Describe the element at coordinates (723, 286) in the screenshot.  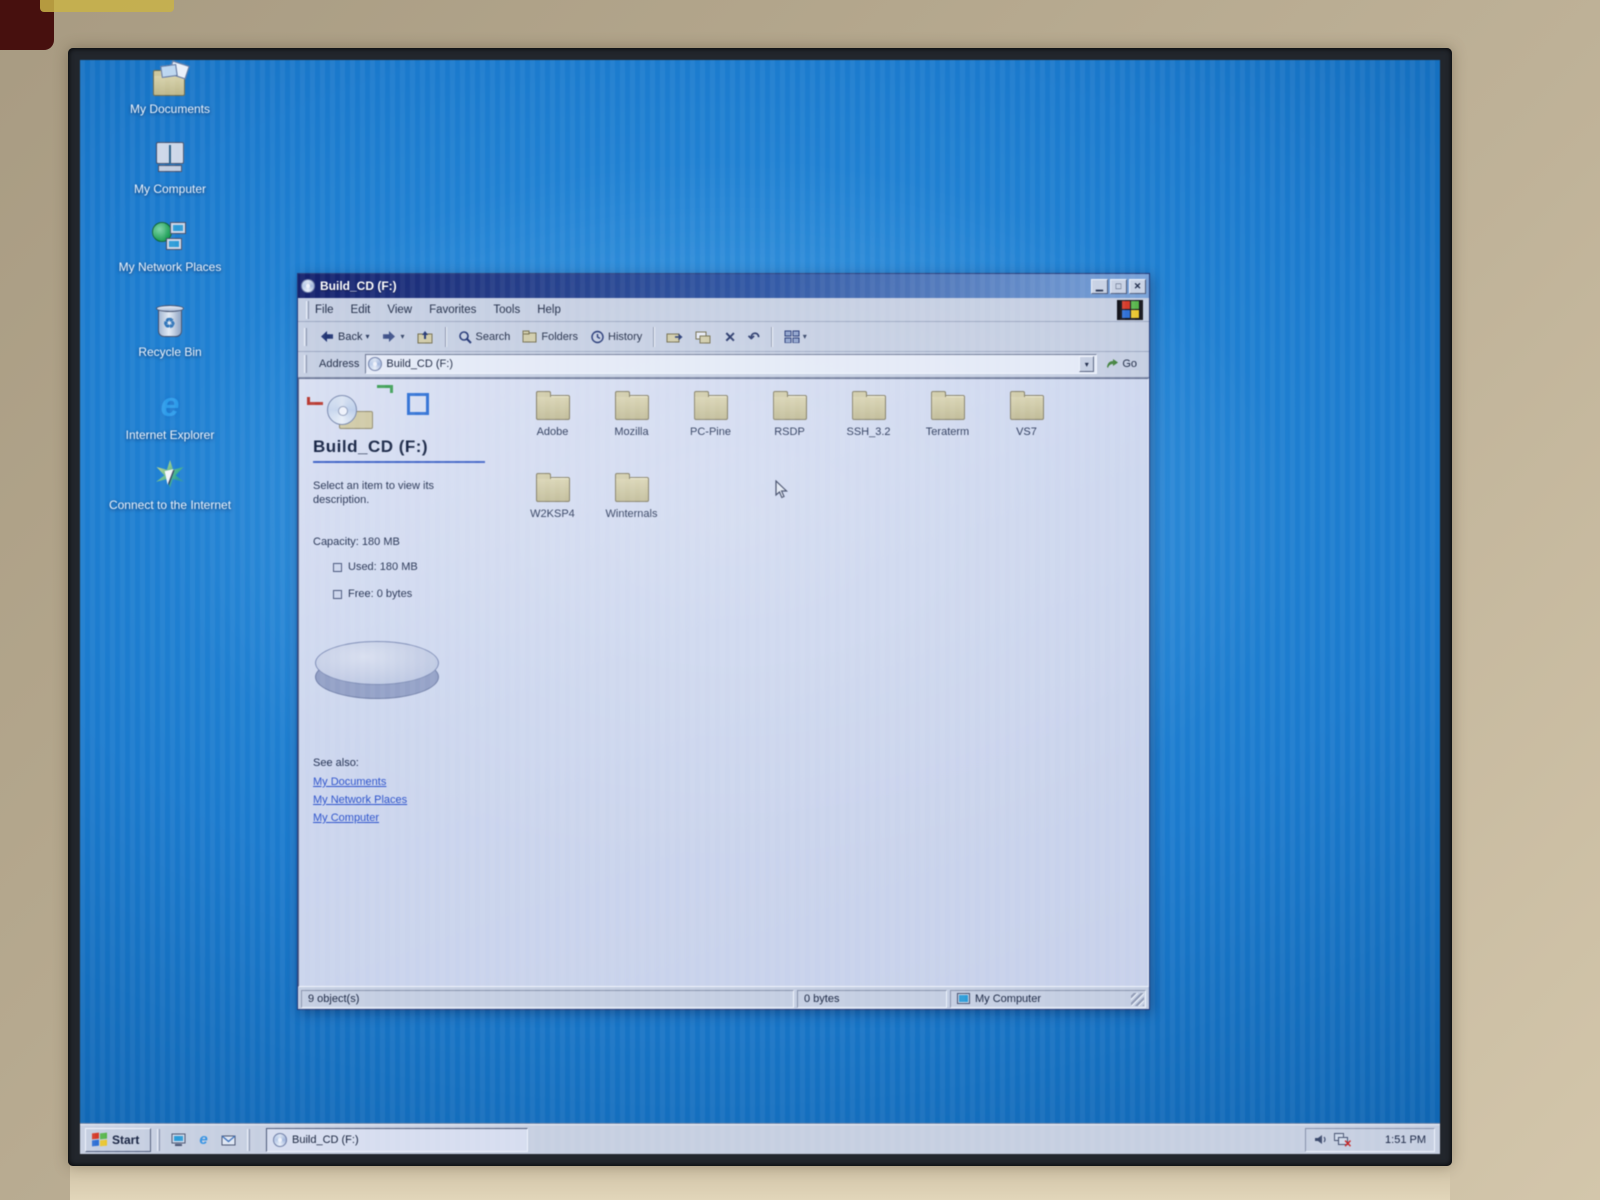
I see `title-bar: Build_CD (F:) ▁ □ ✕` at that location.